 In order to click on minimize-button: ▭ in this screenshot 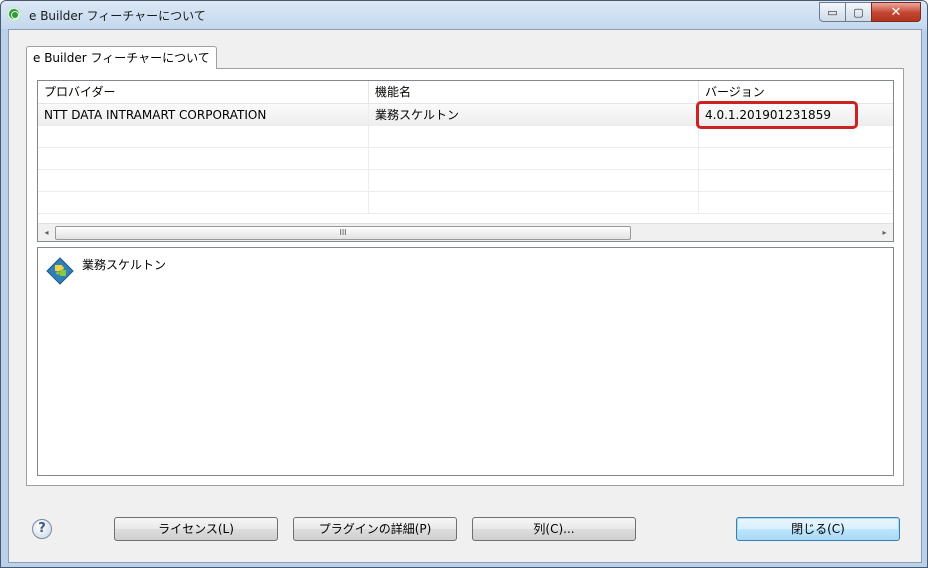, I will do `click(832, 12)`.